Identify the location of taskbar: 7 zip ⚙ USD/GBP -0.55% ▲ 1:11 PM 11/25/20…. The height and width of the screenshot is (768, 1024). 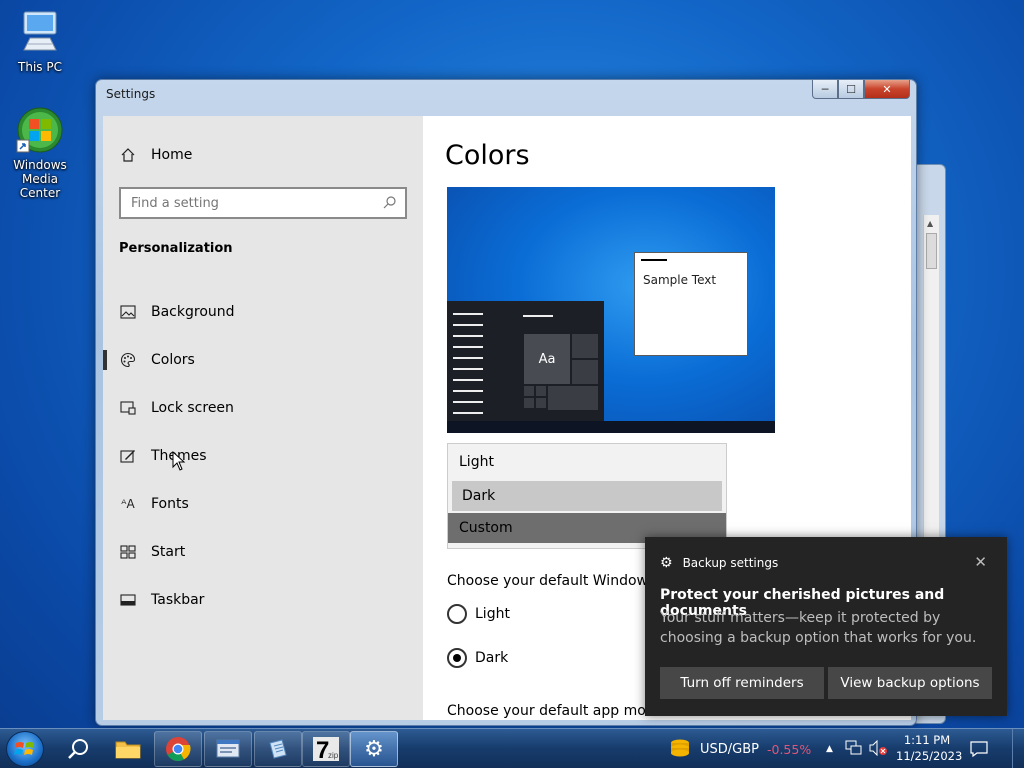
(512, 748).